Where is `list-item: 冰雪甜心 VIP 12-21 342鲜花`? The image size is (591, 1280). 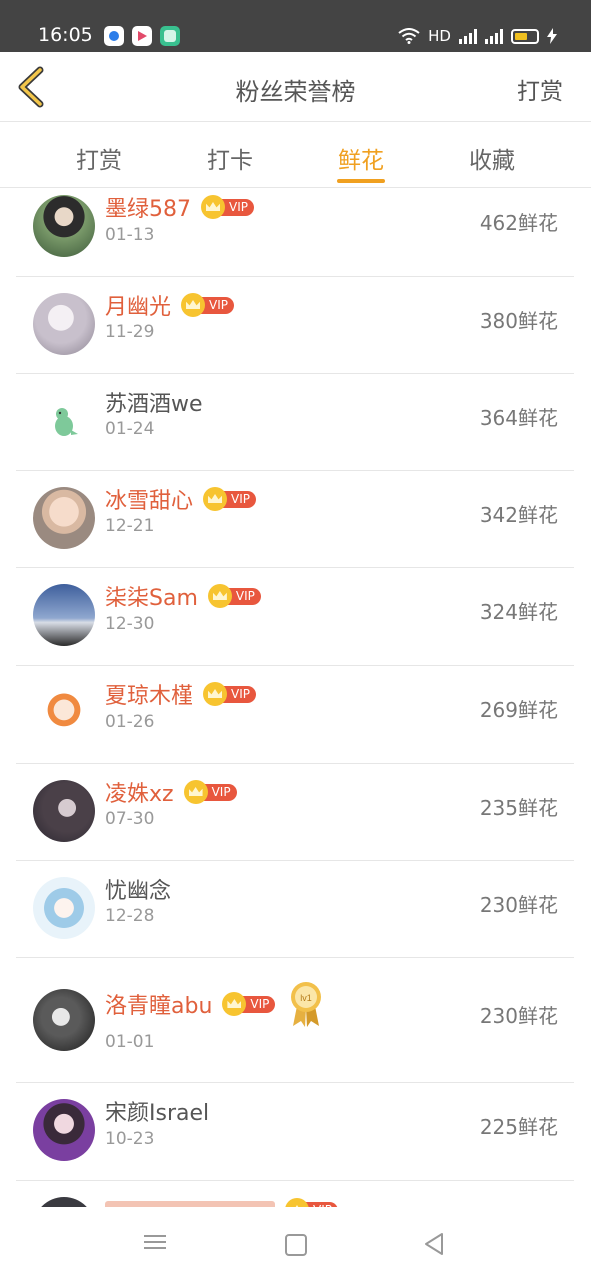
list-item: 冰雪甜心 VIP 12-21 342鲜花 is located at coordinates (295, 519).